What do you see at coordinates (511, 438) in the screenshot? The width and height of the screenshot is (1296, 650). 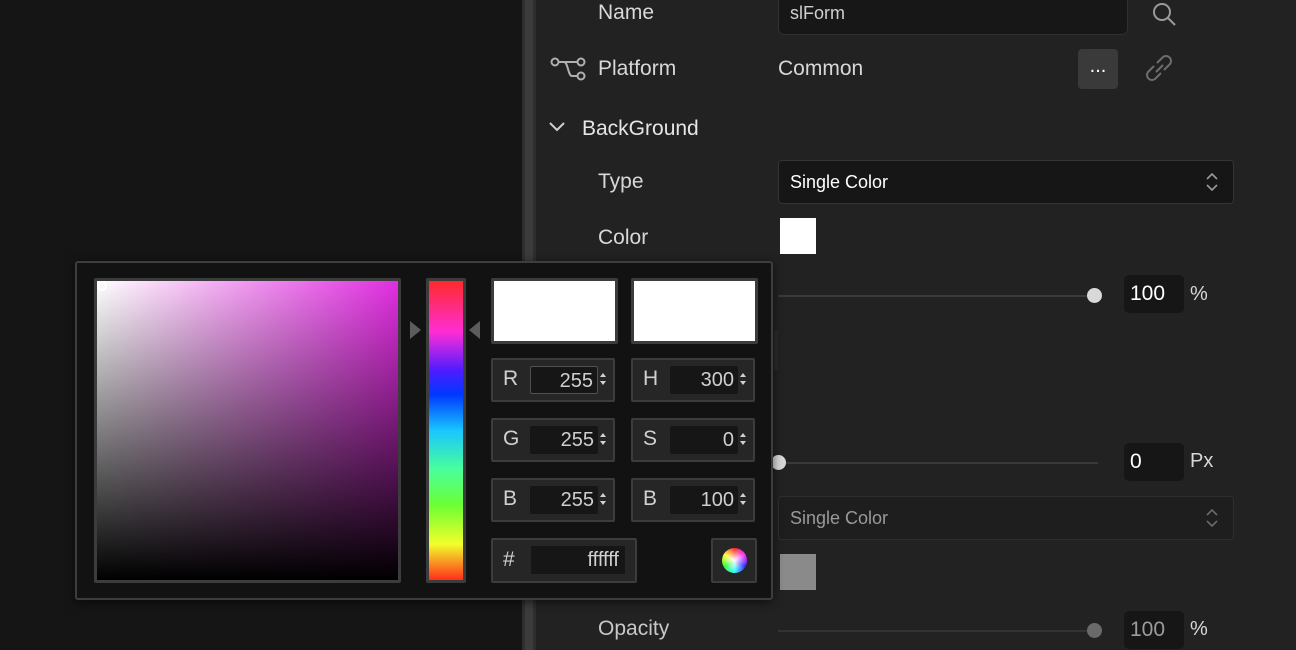 I see `green-key: G` at bounding box center [511, 438].